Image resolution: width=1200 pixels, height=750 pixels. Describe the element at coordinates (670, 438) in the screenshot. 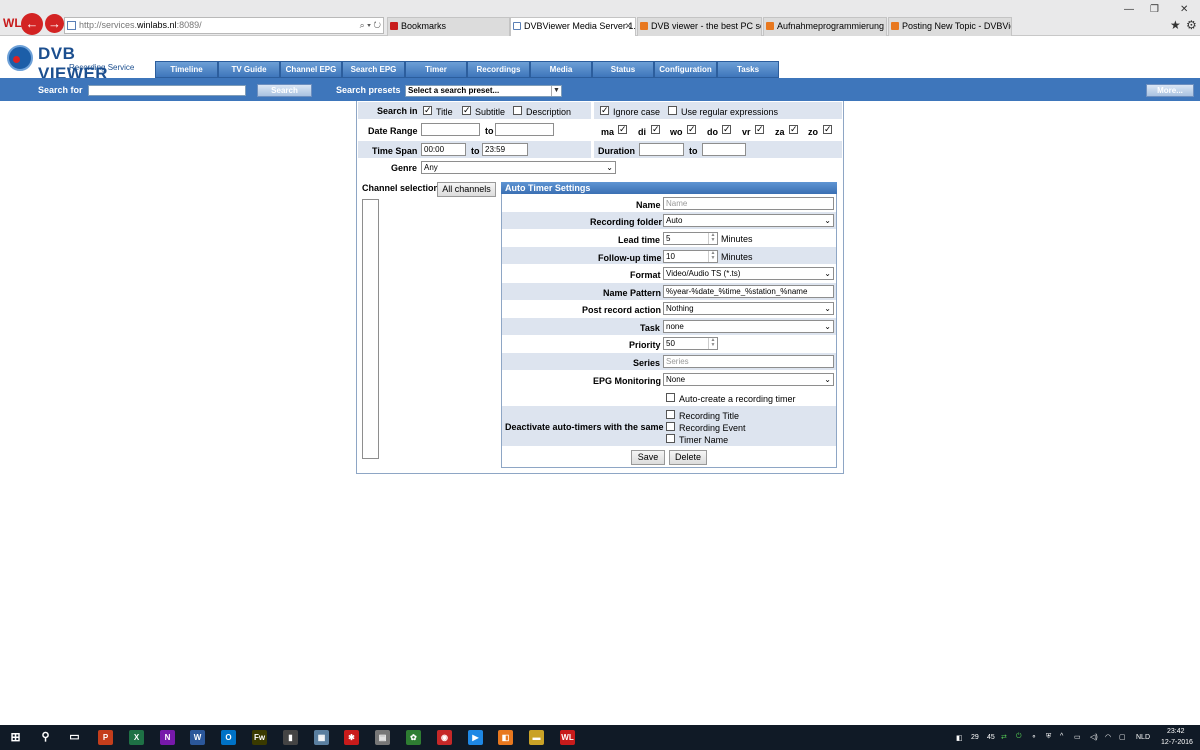

I see `timer-name-checkbox` at that location.